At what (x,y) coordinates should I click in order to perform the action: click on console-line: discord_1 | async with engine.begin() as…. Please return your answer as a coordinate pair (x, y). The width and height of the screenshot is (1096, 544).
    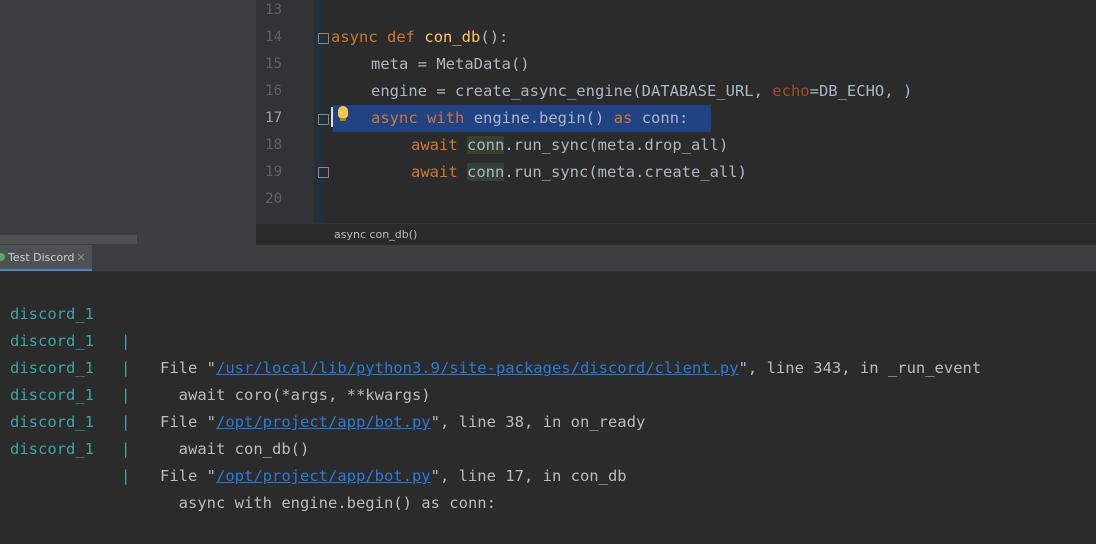
    Looking at the image, I should click on (248, 460).